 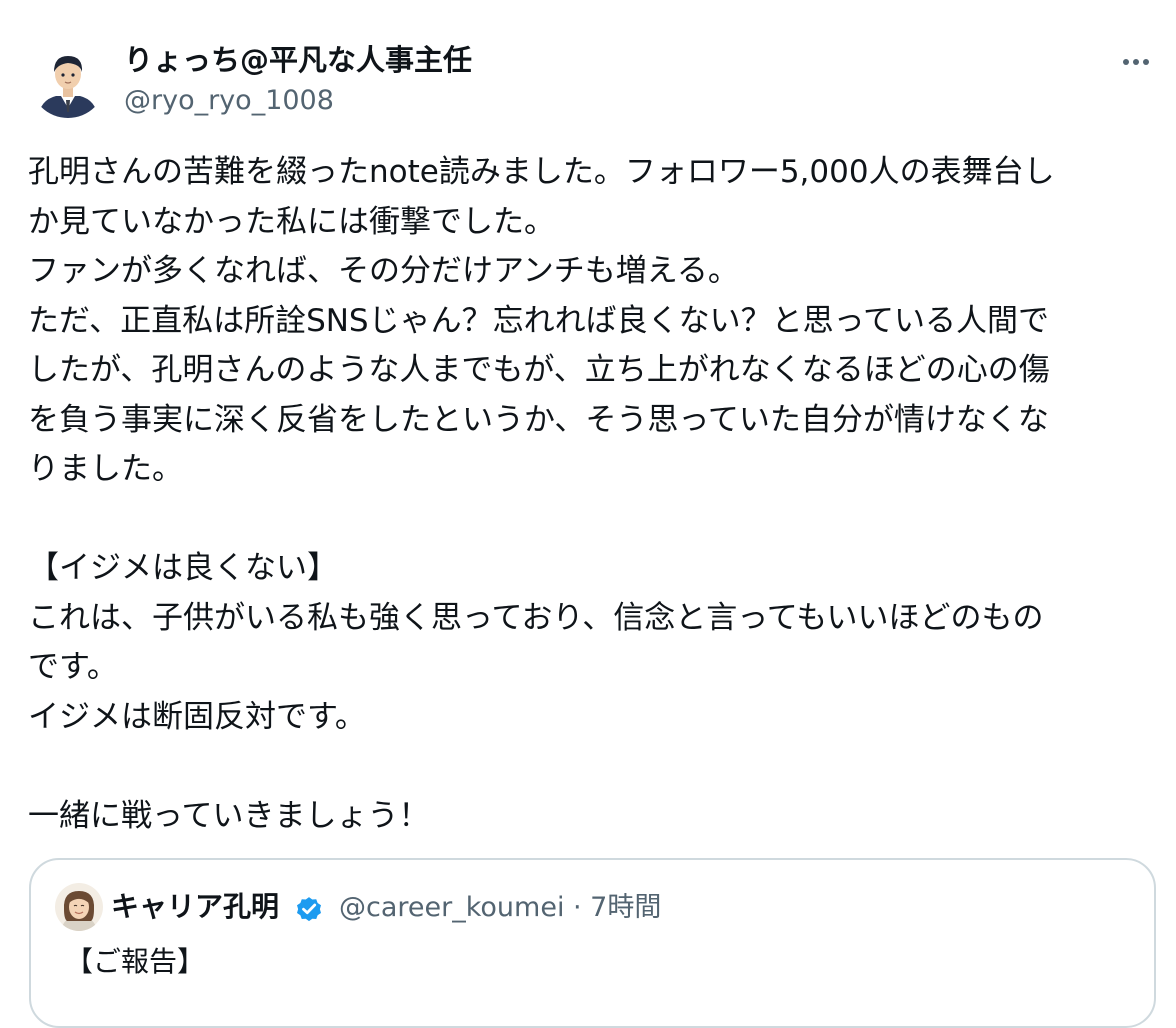 What do you see at coordinates (500, 908) in the screenshot?
I see `quote-author-handle-and-time: @career_koumei · 7時間` at bounding box center [500, 908].